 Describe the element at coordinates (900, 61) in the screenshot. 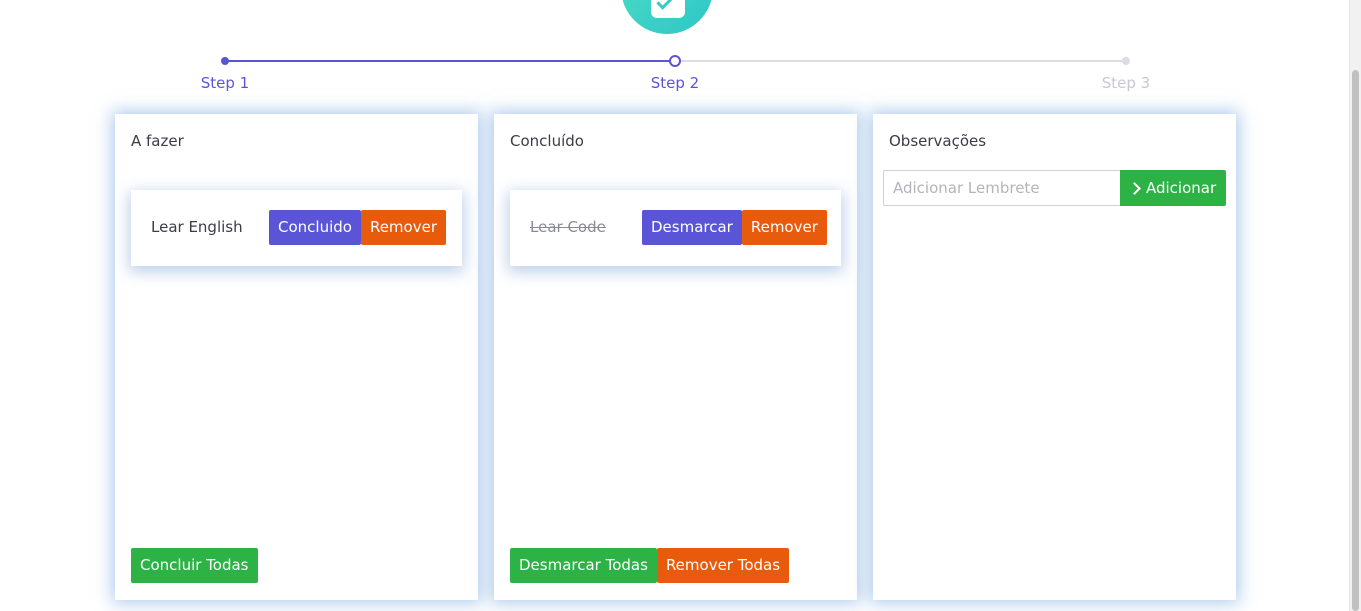

I see `stepper-line-pending` at that location.